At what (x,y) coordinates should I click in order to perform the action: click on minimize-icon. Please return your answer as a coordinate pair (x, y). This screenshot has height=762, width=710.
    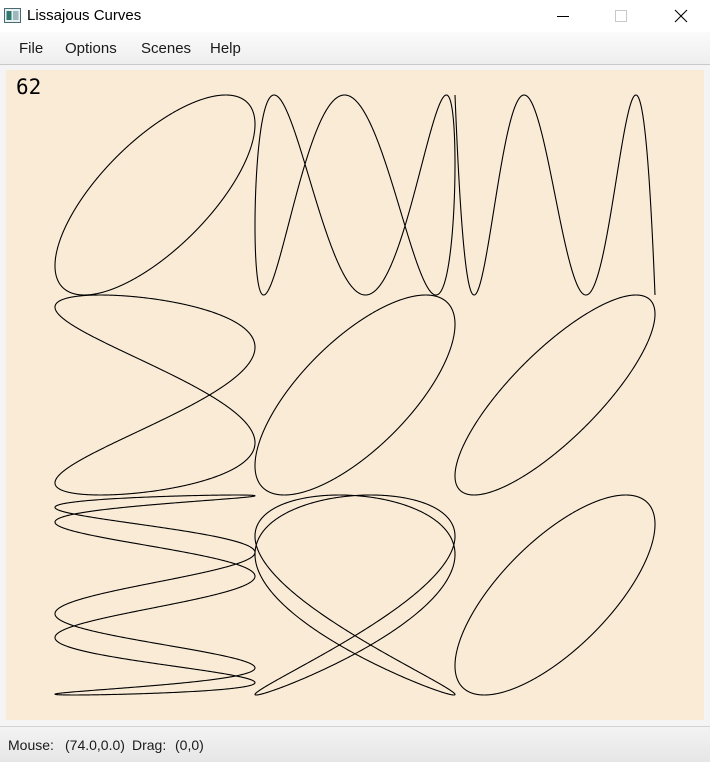
    Looking at the image, I should click on (563, 16).